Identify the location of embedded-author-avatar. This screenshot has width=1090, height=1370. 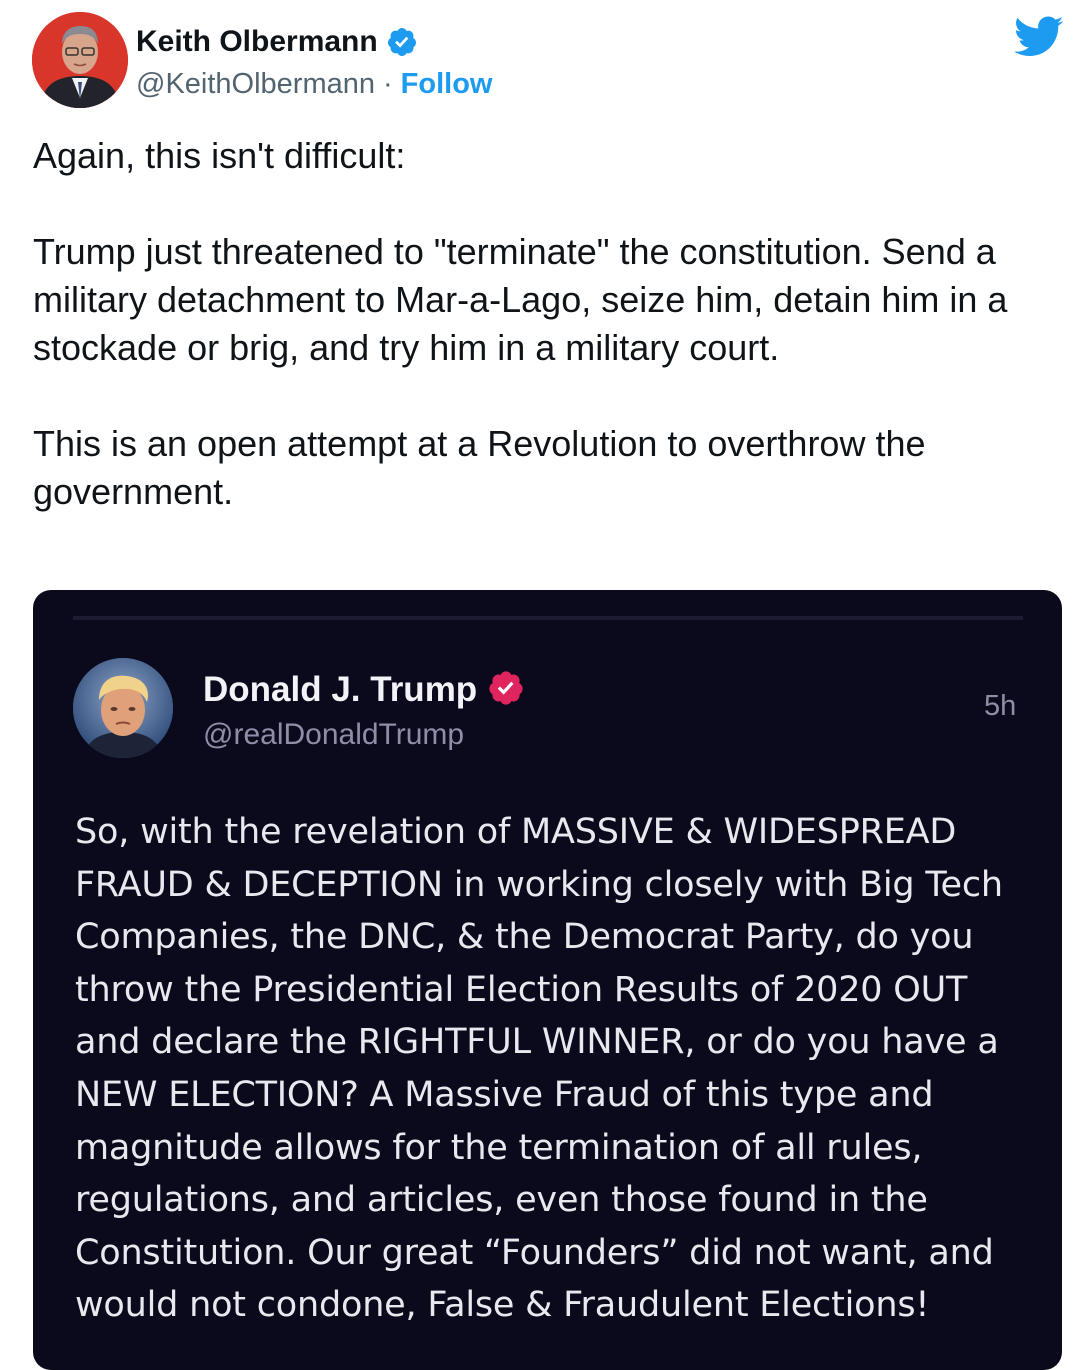
(123, 708).